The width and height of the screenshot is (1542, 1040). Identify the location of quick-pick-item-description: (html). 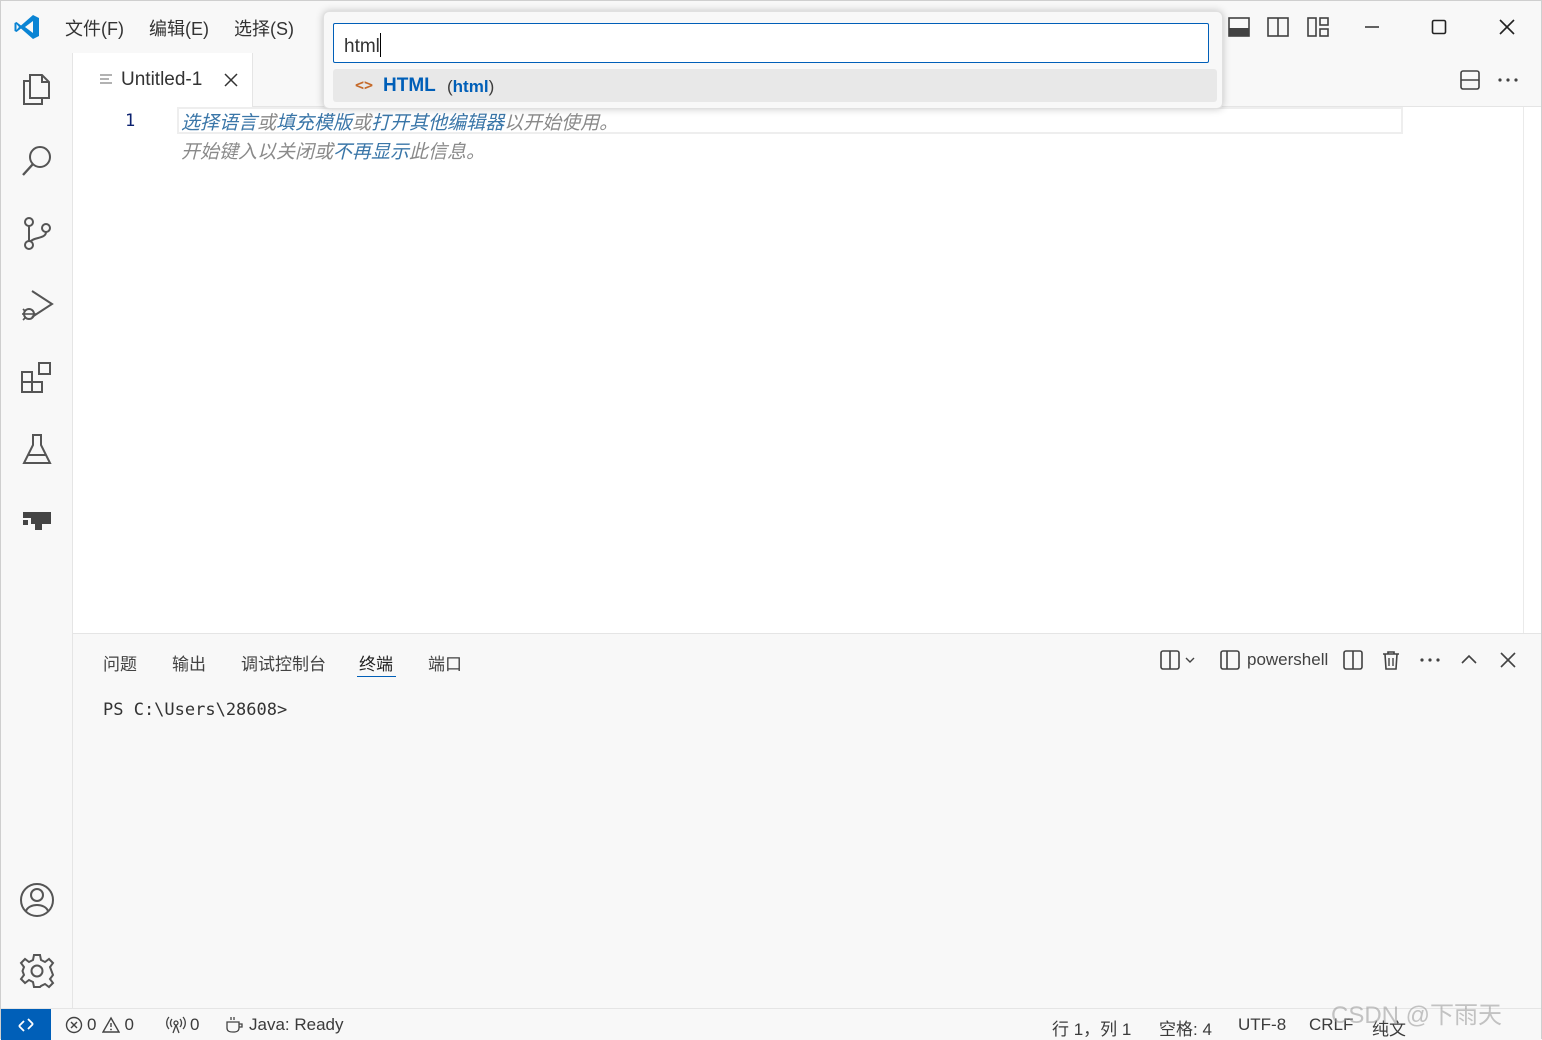
(471, 86).